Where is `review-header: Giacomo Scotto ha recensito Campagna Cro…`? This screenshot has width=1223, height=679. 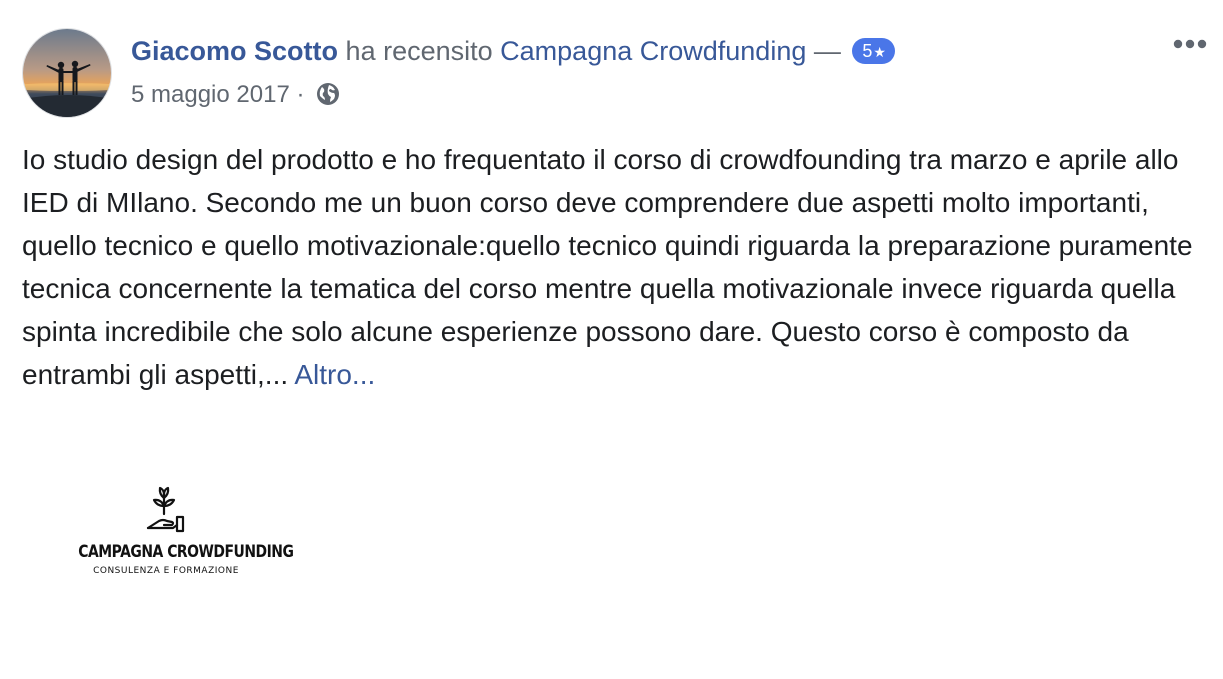 review-header: Giacomo Scotto ha recensito Campagna Cro… is located at coordinates (513, 51).